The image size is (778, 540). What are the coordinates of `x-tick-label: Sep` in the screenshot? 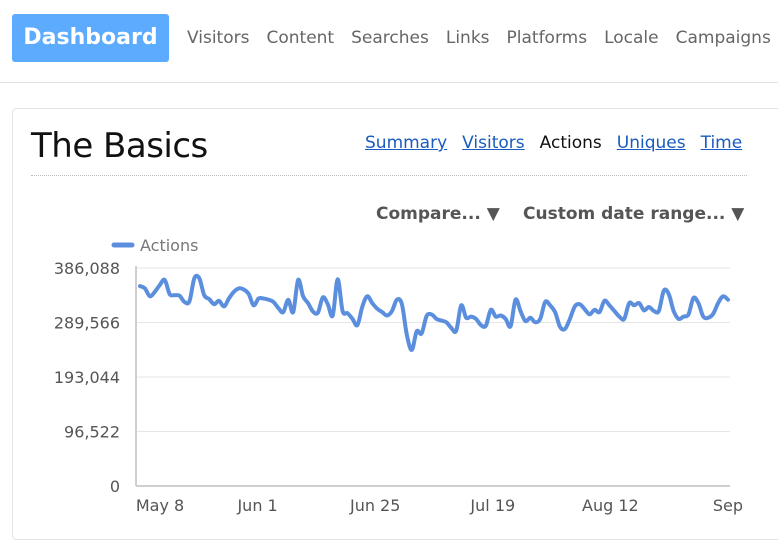 It's located at (728, 505).